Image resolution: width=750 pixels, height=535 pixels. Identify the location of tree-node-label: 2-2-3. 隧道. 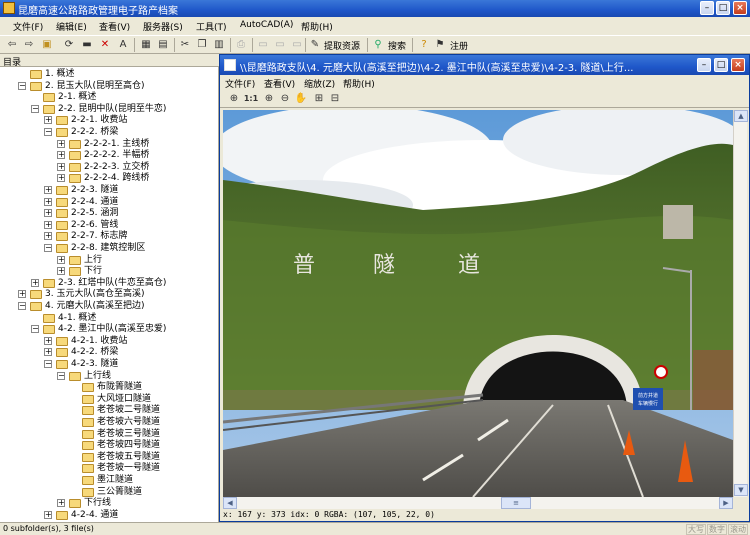
(95, 190).